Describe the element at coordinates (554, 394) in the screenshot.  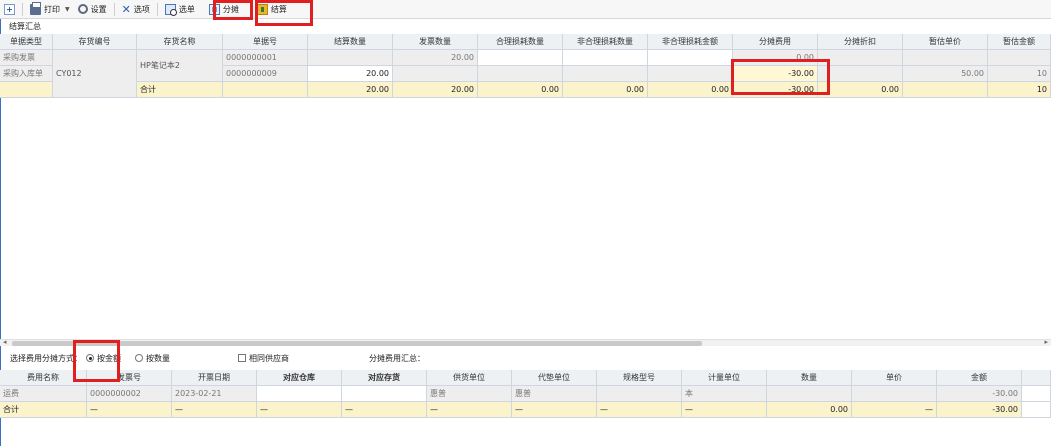
I see `agent-cell: 惠普` at that location.